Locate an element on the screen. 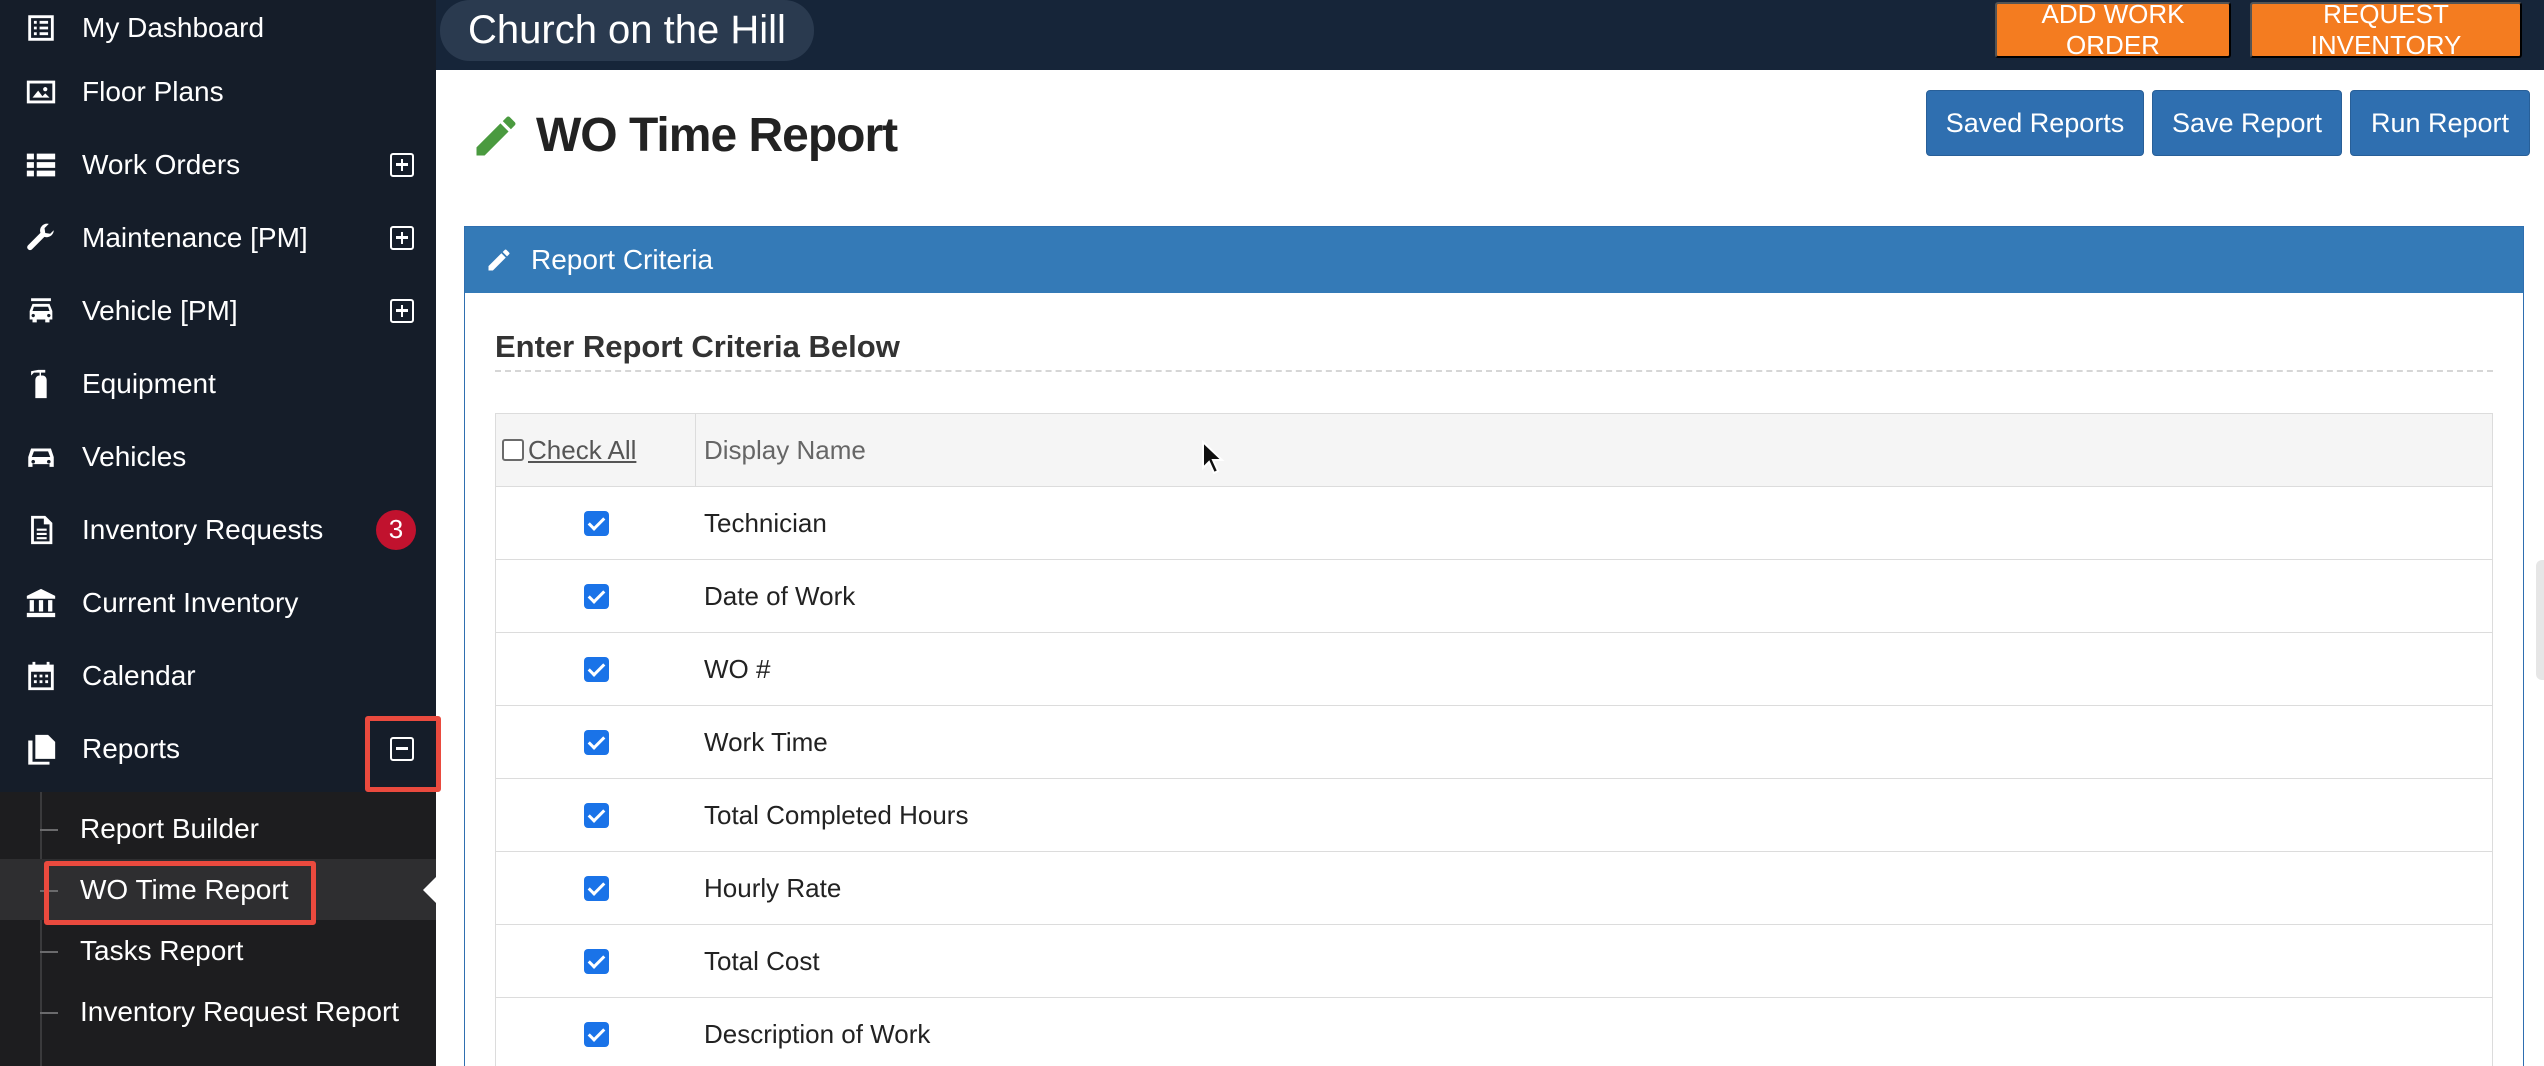 Image resolution: width=2544 pixels, height=1066 pixels. display-name-header: Display Name is located at coordinates (785, 449).